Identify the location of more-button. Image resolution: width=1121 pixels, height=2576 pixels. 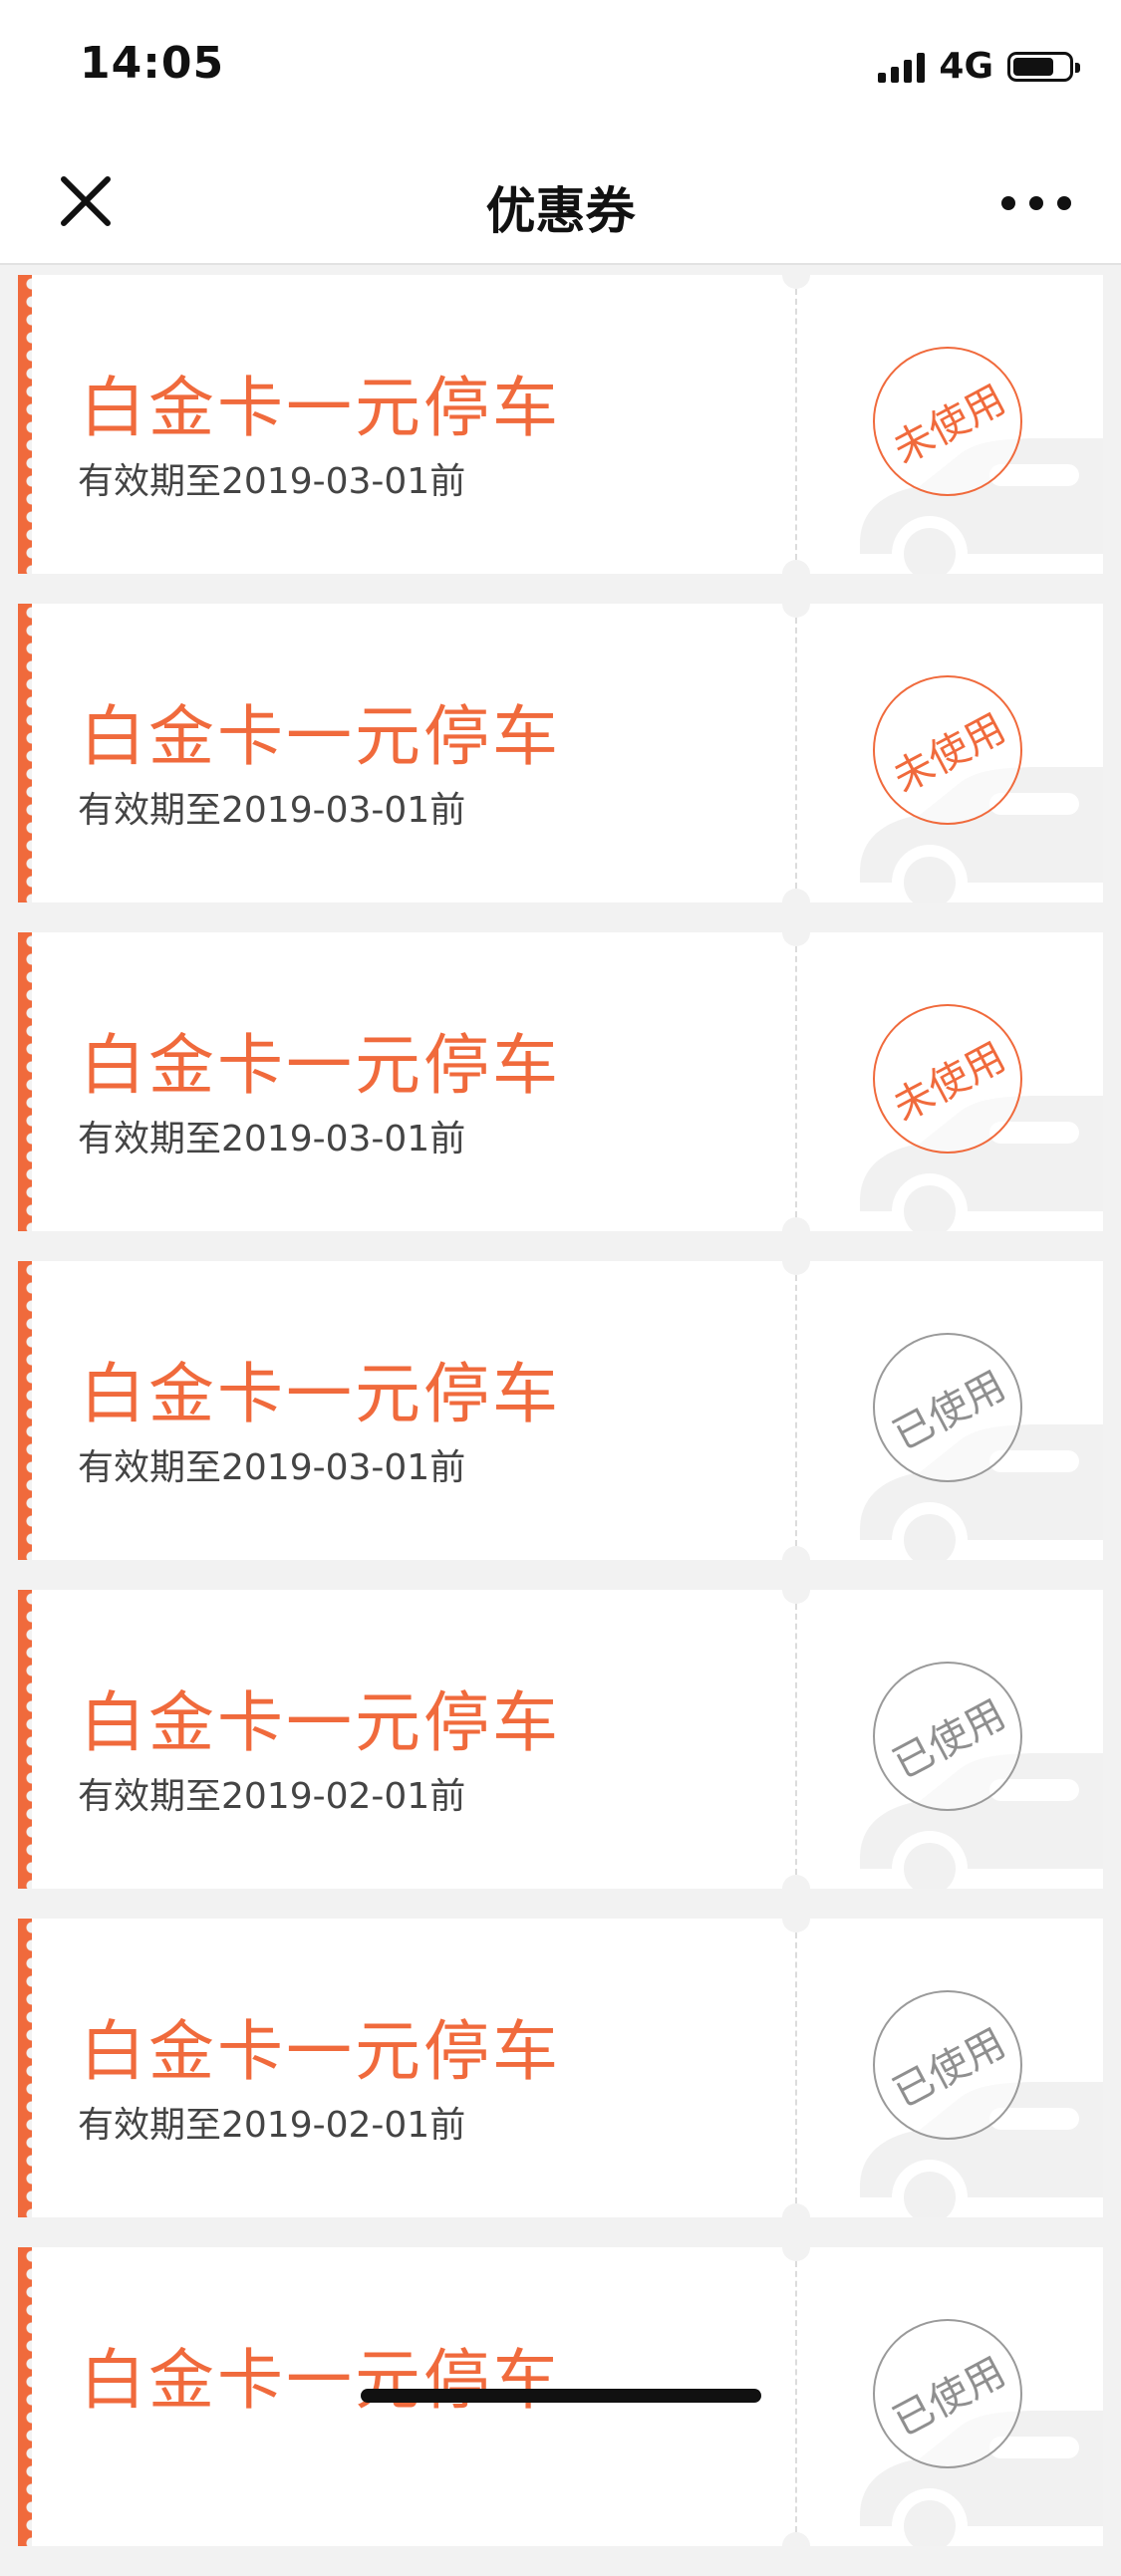
(1036, 203).